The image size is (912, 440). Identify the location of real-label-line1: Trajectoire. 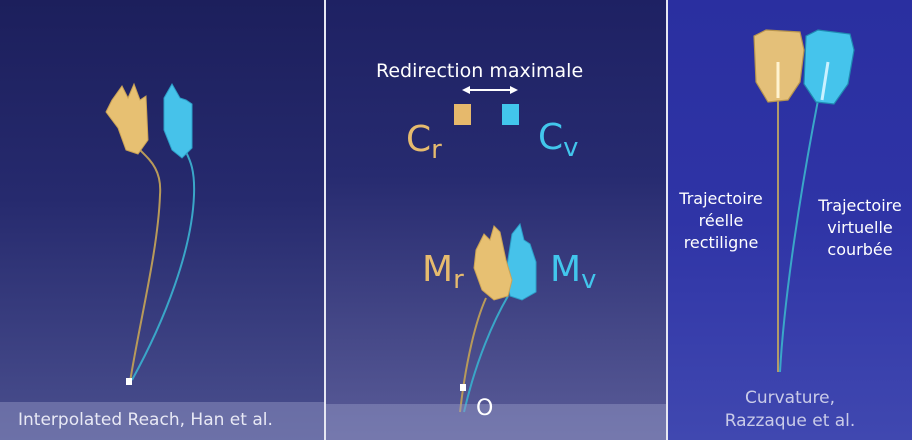
(721, 198).